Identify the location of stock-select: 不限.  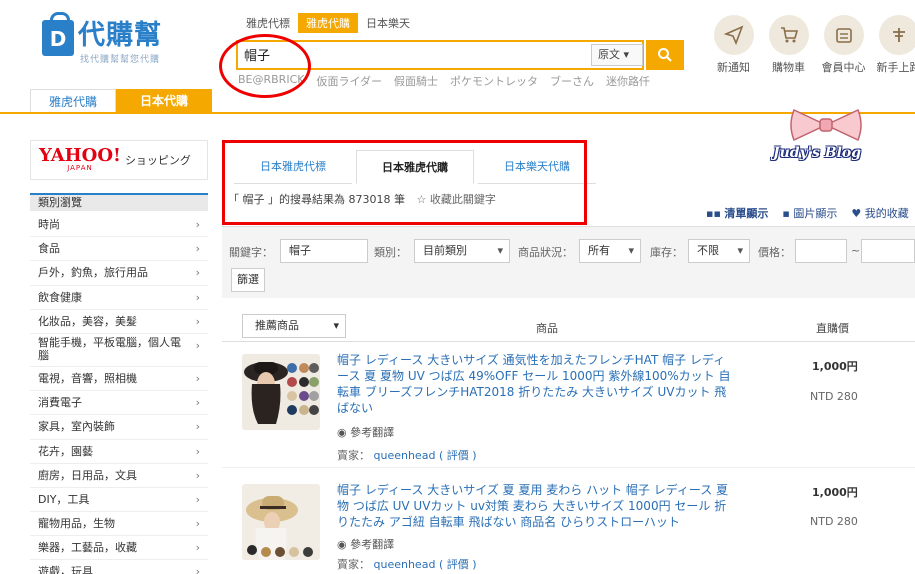
(719, 251).